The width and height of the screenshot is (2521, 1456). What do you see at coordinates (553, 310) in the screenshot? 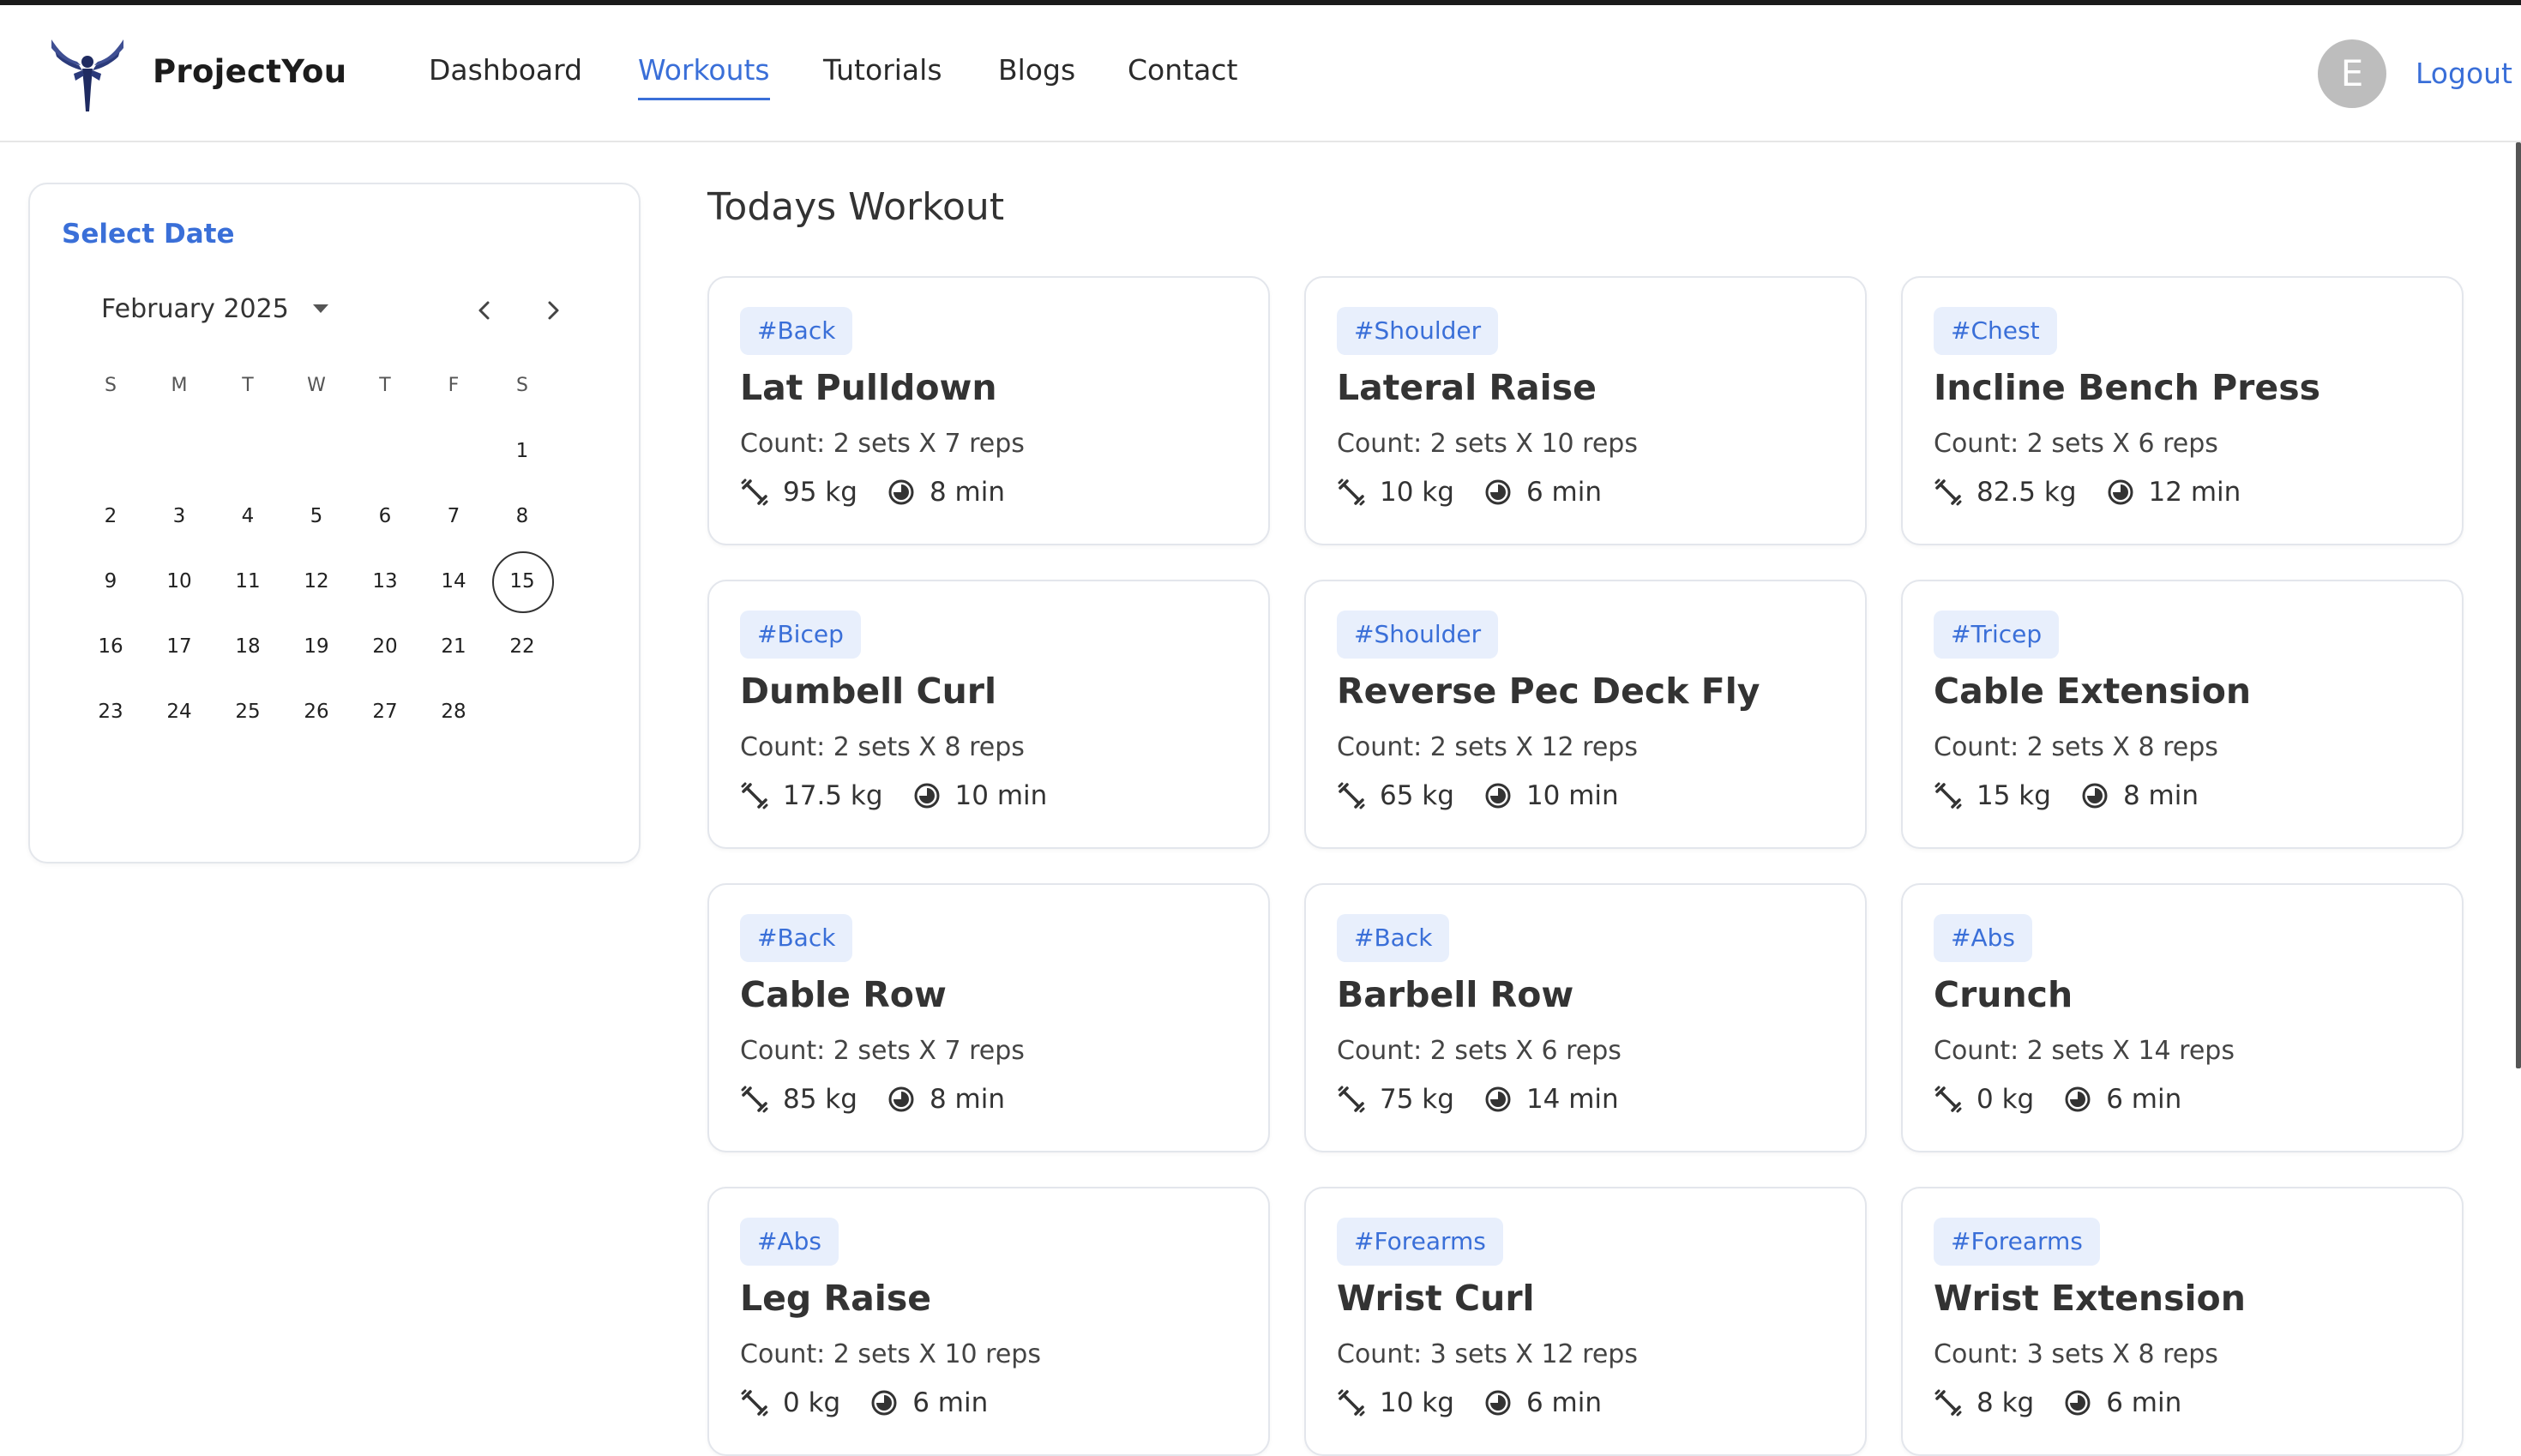
I see `chevron-right-icon` at bounding box center [553, 310].